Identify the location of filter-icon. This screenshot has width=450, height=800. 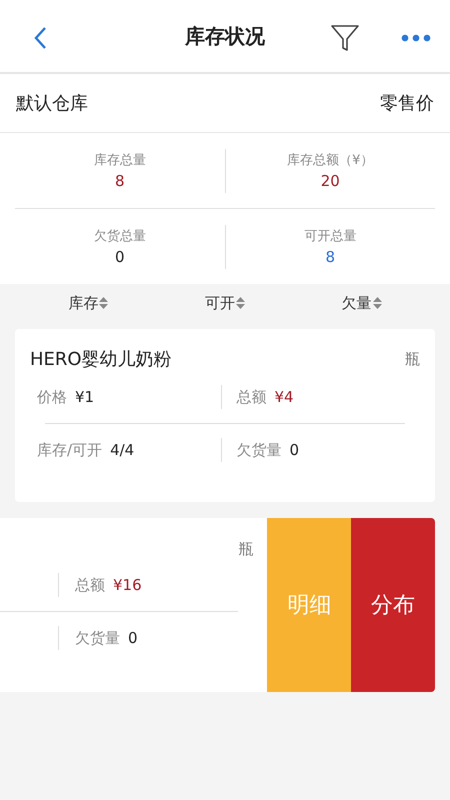
(345, 38).